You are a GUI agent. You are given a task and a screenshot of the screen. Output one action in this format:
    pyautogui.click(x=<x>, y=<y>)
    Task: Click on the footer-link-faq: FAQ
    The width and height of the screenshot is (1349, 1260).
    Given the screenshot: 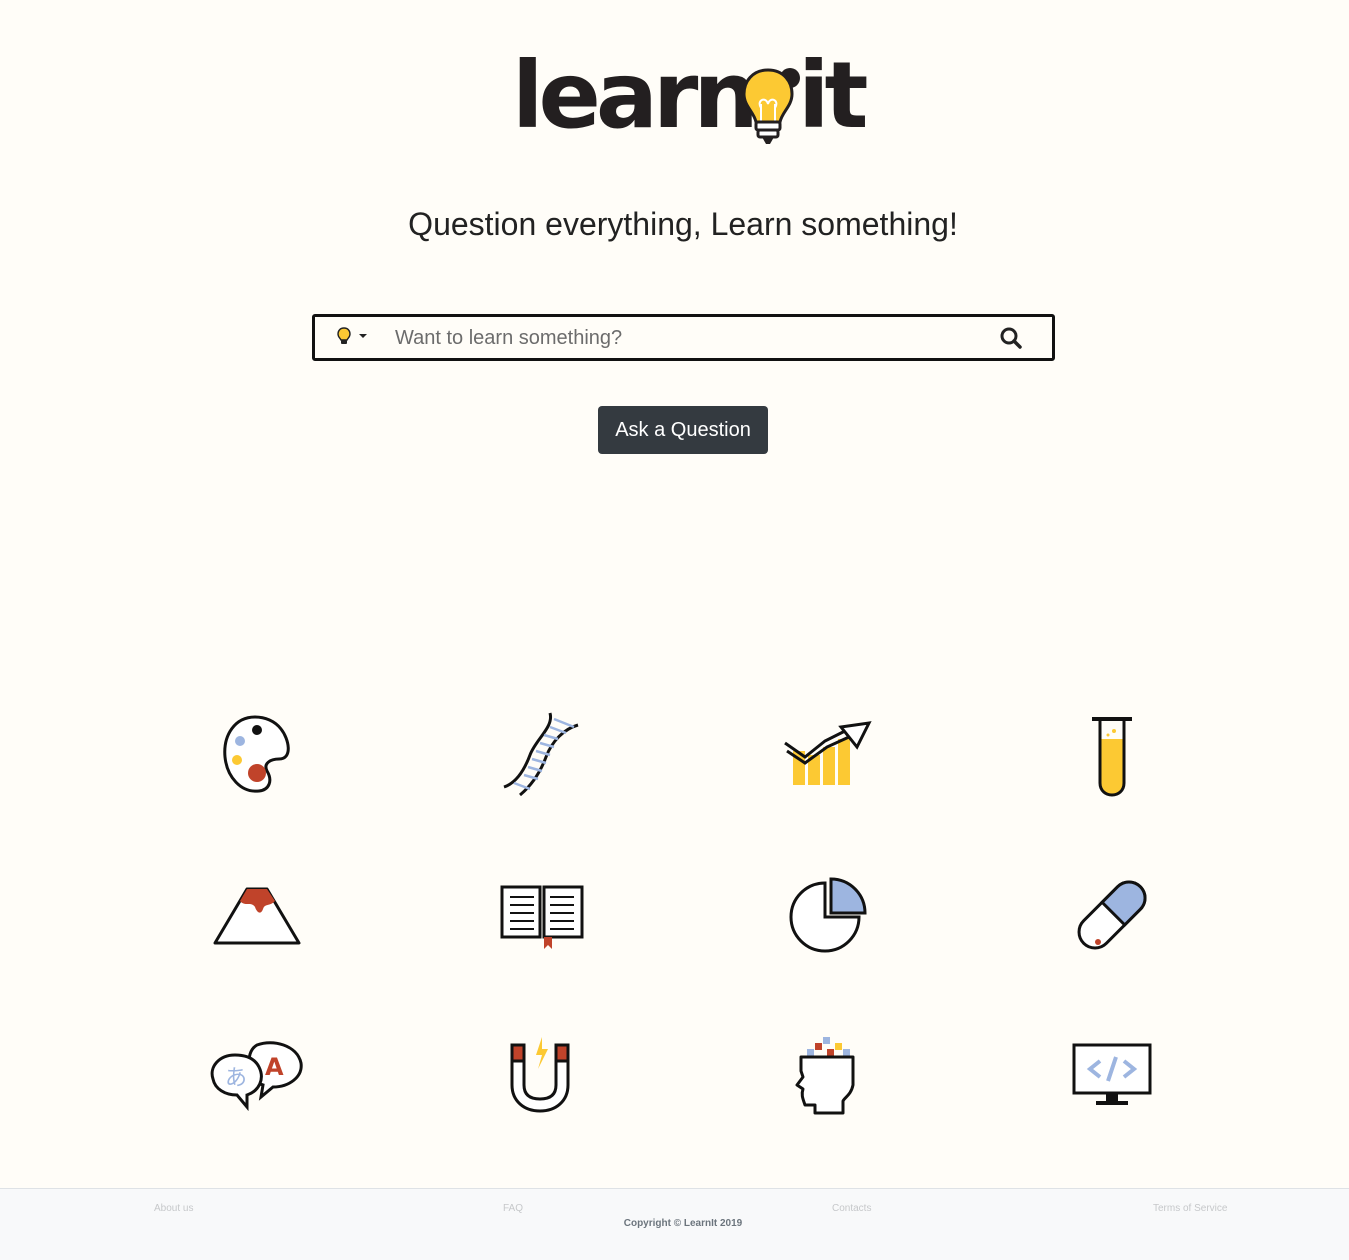 What is the action you would take?
    pyautogui.click(x=513, y=1208)
    